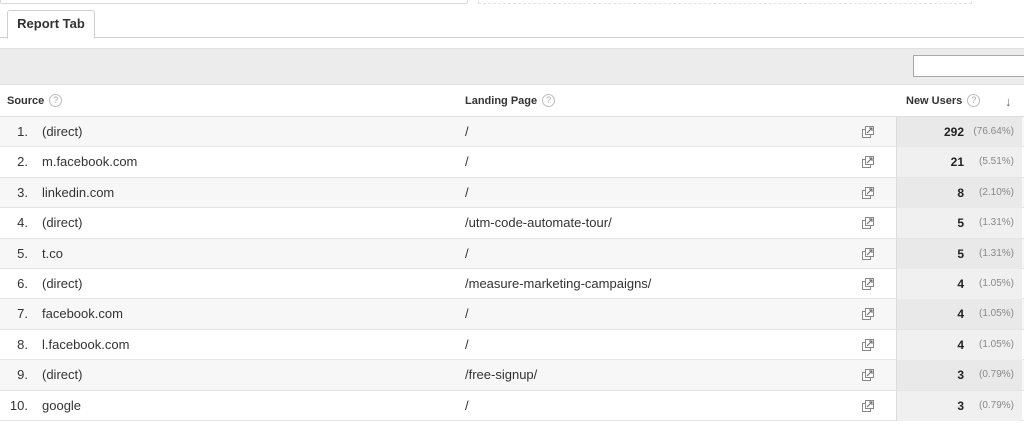 This screenshot has height=426, width=1024. Describe the element at coordinates (538, 223) in the screenshot. I see `landing-page-cell: /utm-code-automate-tour/` at that location.